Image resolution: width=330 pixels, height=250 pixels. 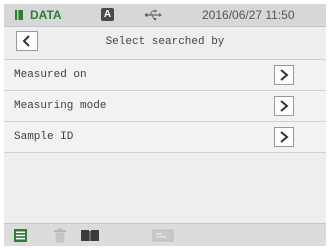 I want to click on bottom-toolbar, so click(x=165, y=234).